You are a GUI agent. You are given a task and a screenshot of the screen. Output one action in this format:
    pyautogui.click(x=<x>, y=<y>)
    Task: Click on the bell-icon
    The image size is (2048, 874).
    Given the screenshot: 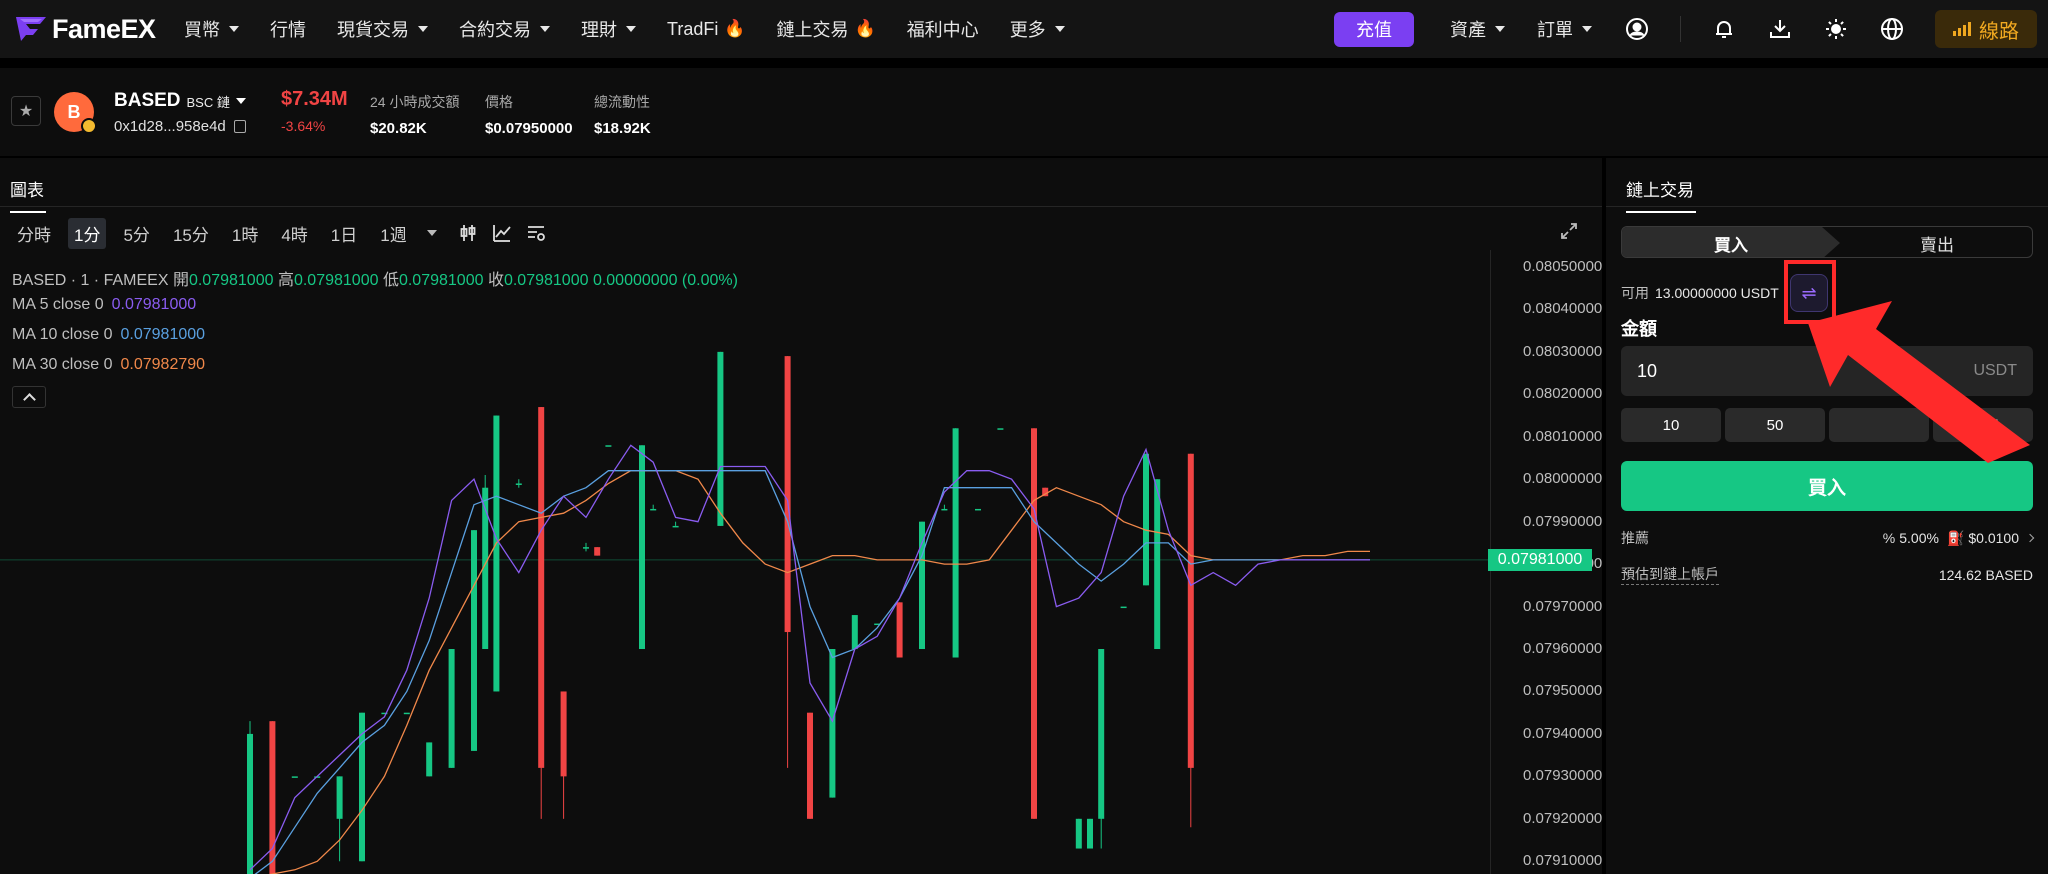 What is the action you would take?
    pyautogui.click(x=1724, y=29)
    